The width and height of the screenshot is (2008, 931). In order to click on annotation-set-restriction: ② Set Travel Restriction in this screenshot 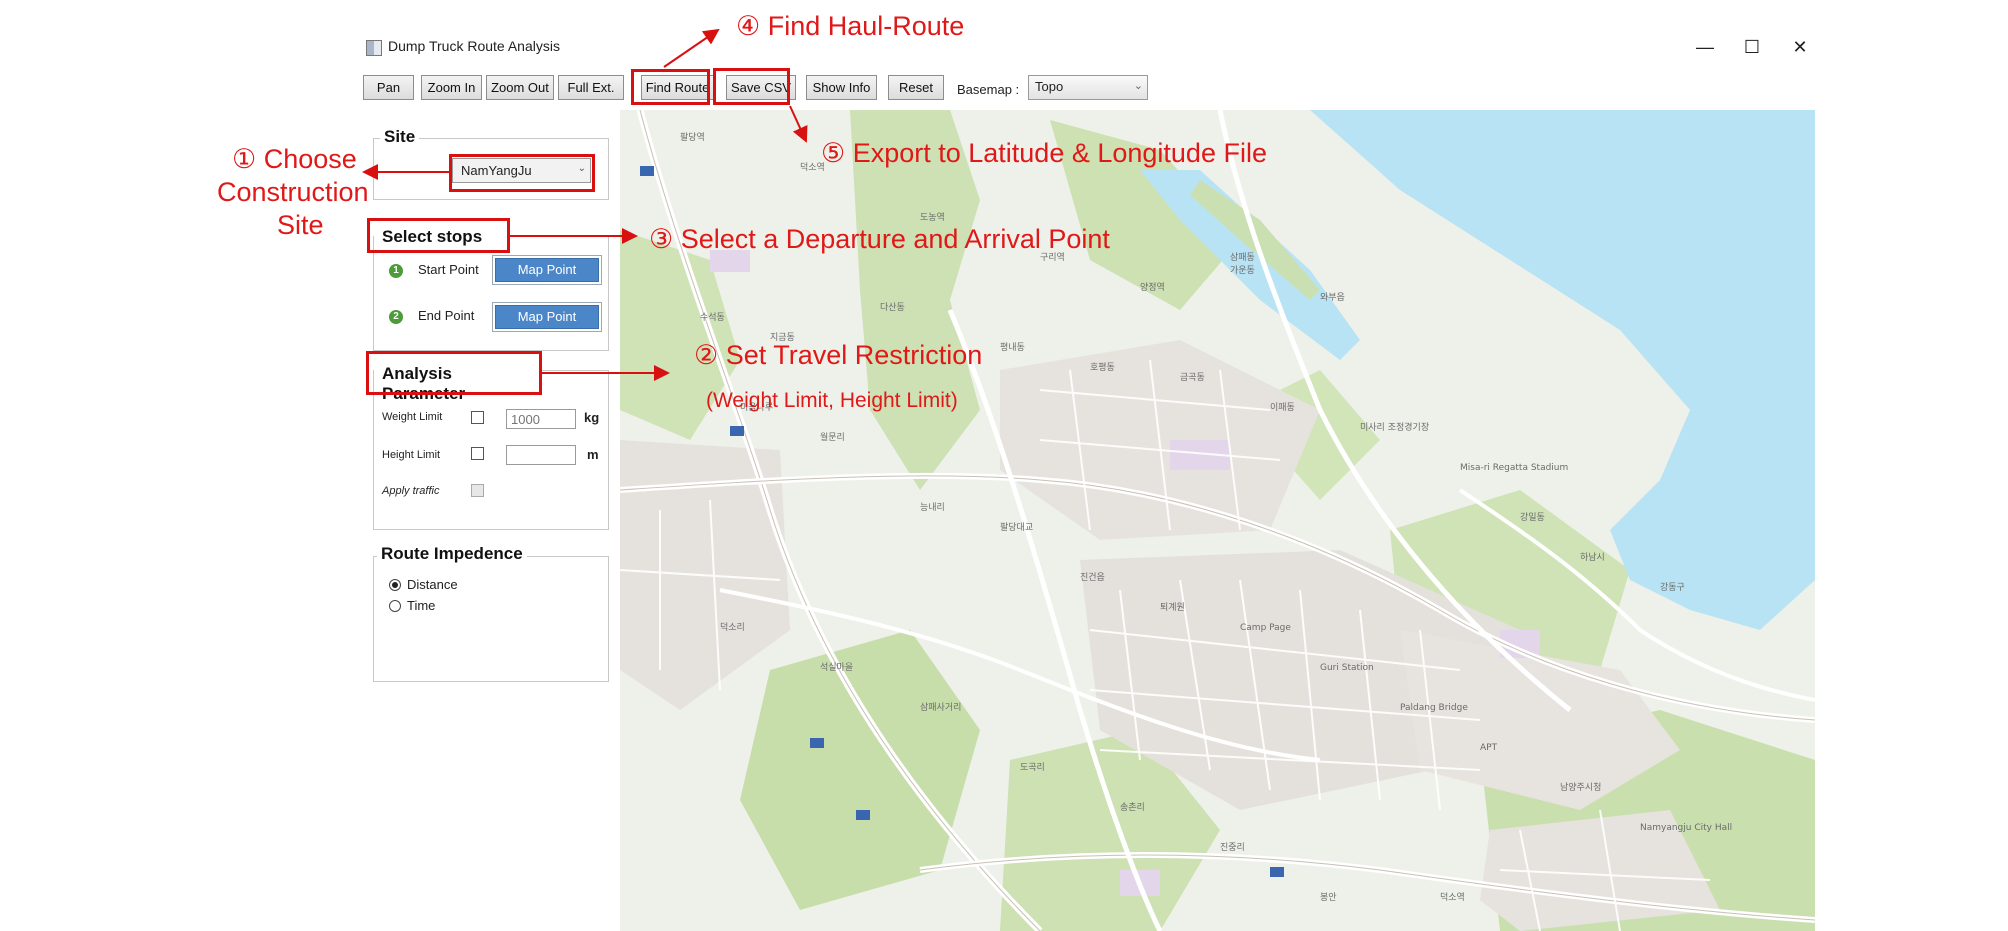, I will do `click(838, 355)`.